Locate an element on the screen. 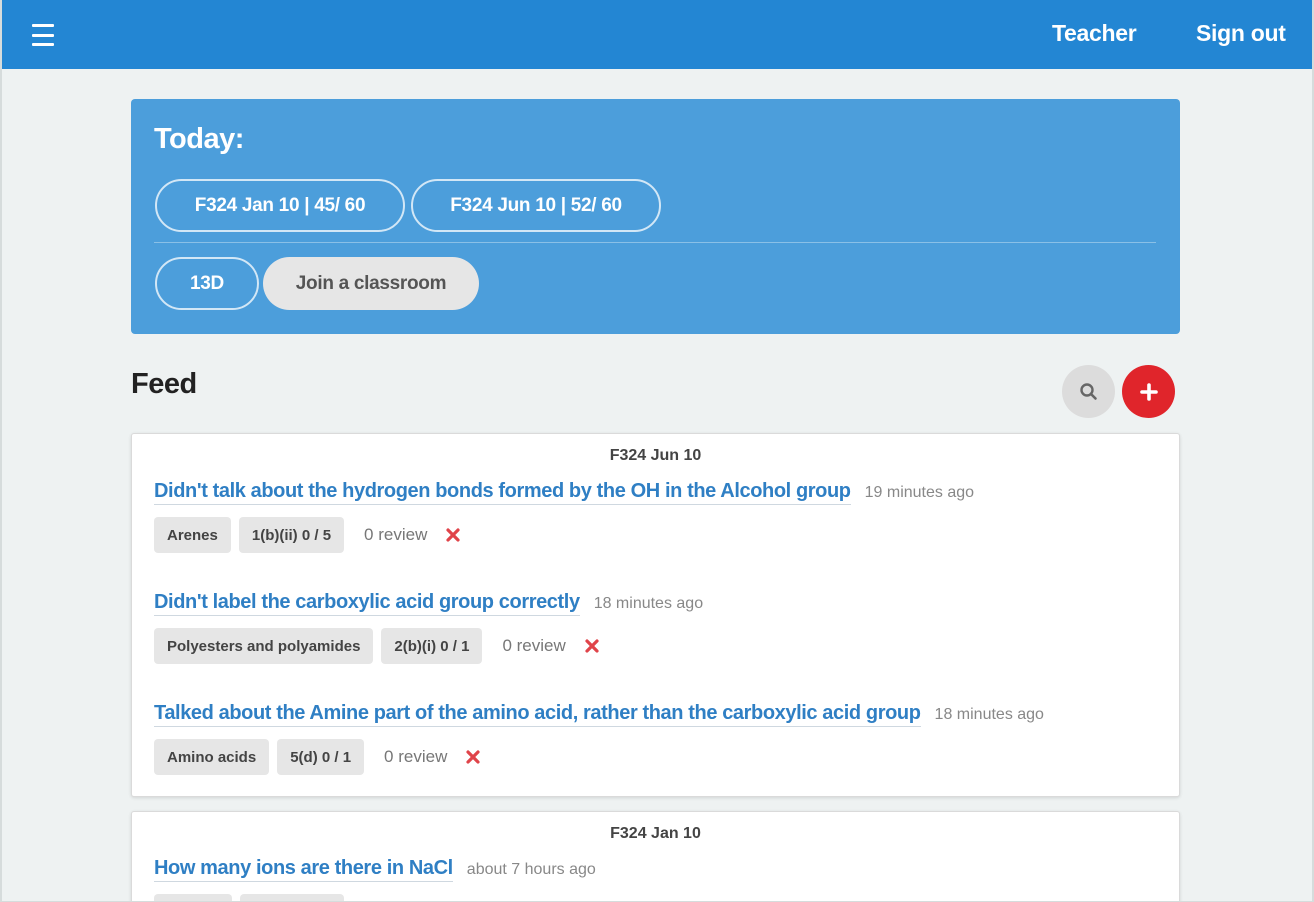 This screenshot has width=1314, height=902. question-score-tag: 1(b)(ii) 0 / 5 is located at coordinates (291, 535).